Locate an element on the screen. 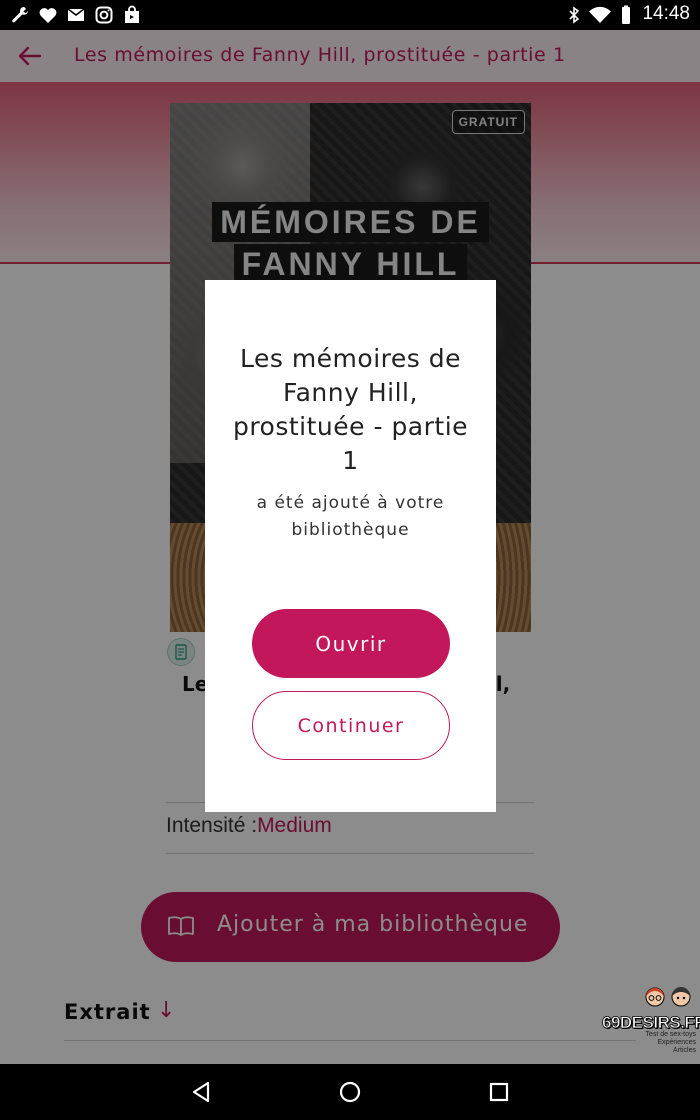 The width and height of the screenshot is (700, 1120). bluetooth-icon is located at coordinates (574, 15).